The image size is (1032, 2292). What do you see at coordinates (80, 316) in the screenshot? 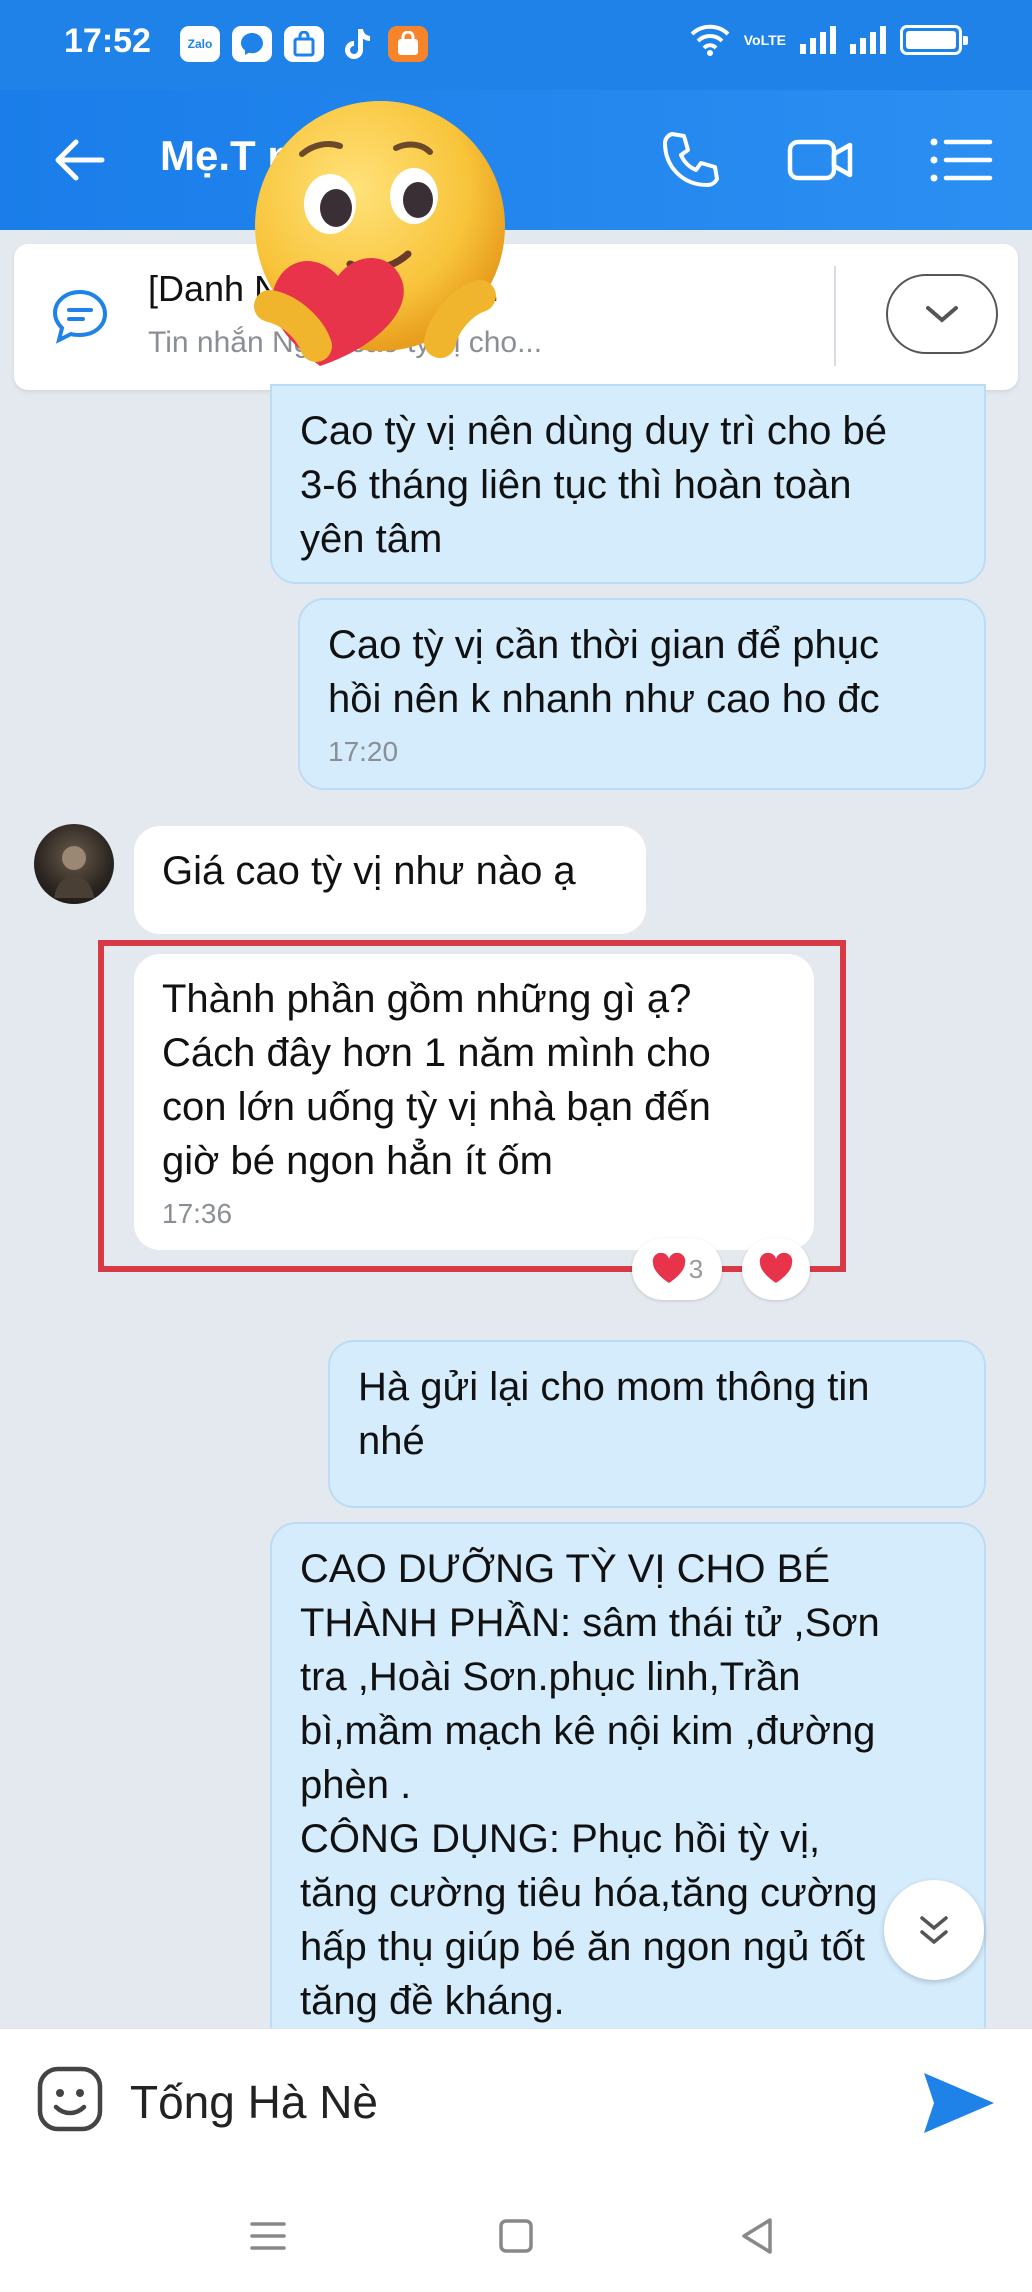
I see `chat-bubble-icon` at bounding box center [80, 316].